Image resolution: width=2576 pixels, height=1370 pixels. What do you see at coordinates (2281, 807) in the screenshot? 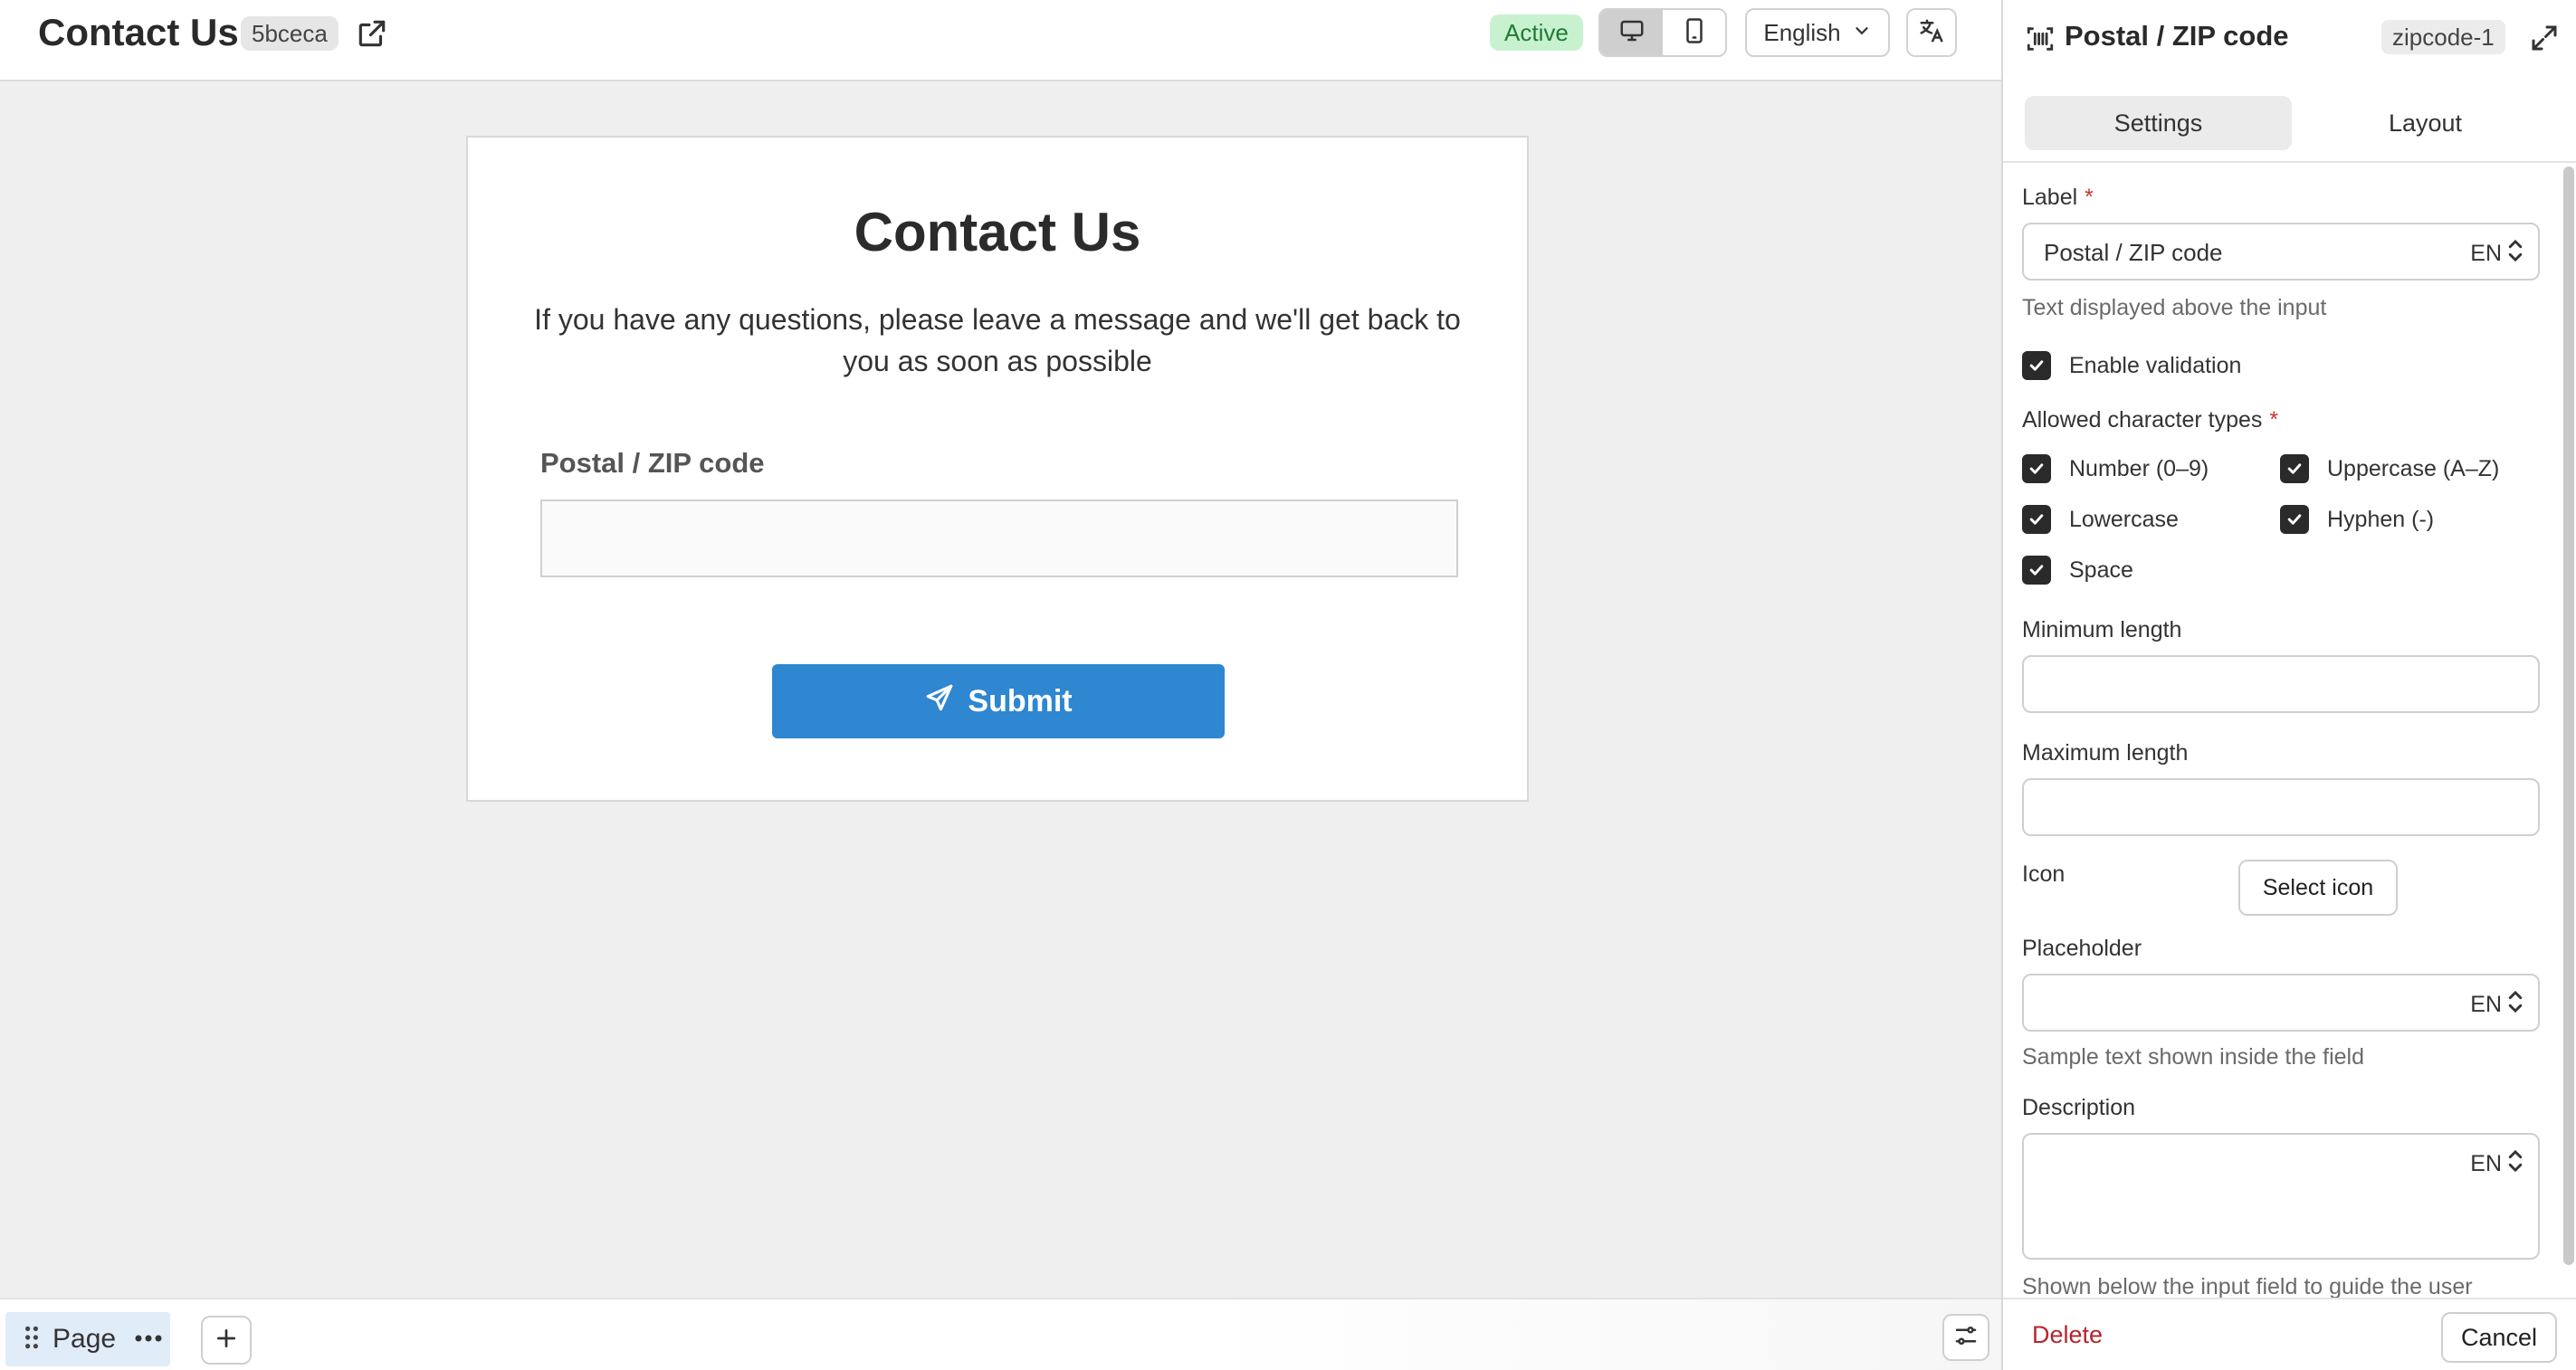
I see `max-length-input` at bounding box center [2281, 807].